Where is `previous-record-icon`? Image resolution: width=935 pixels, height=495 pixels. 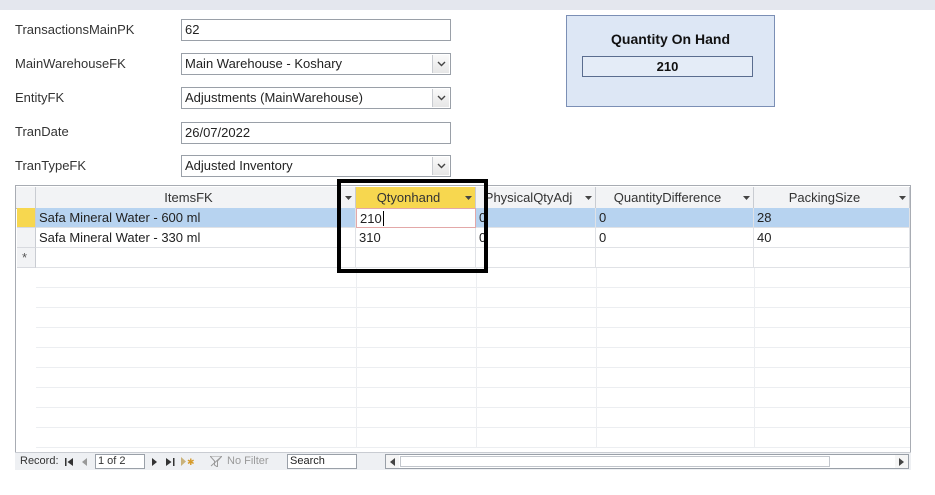 previous-record-icon is located at coordinates (85, 461).